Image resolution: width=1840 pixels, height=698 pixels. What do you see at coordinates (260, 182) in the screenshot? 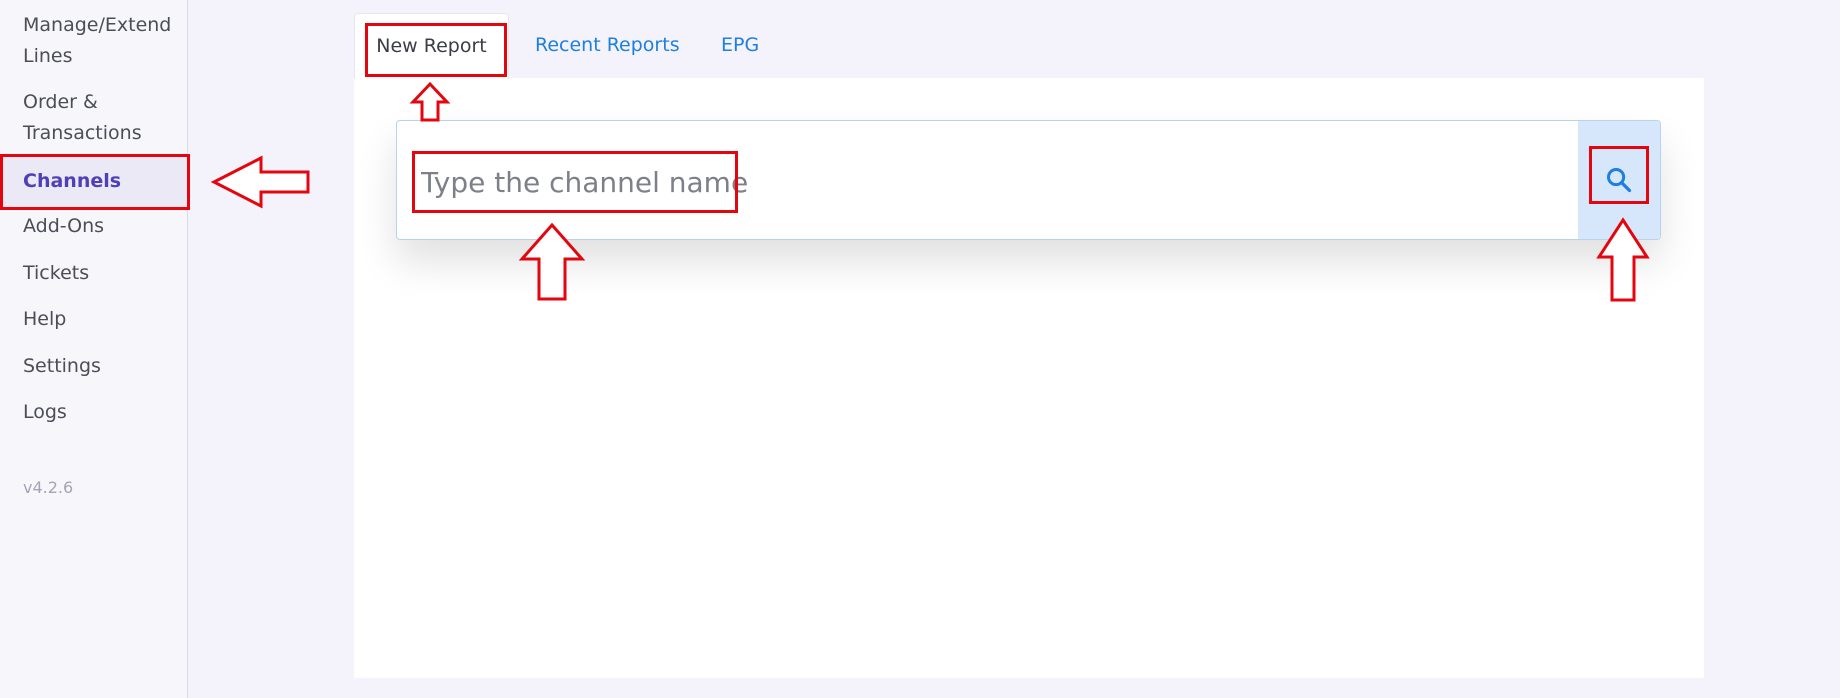
I see `annotation-arrow-left` at bounding box center [260, 182].